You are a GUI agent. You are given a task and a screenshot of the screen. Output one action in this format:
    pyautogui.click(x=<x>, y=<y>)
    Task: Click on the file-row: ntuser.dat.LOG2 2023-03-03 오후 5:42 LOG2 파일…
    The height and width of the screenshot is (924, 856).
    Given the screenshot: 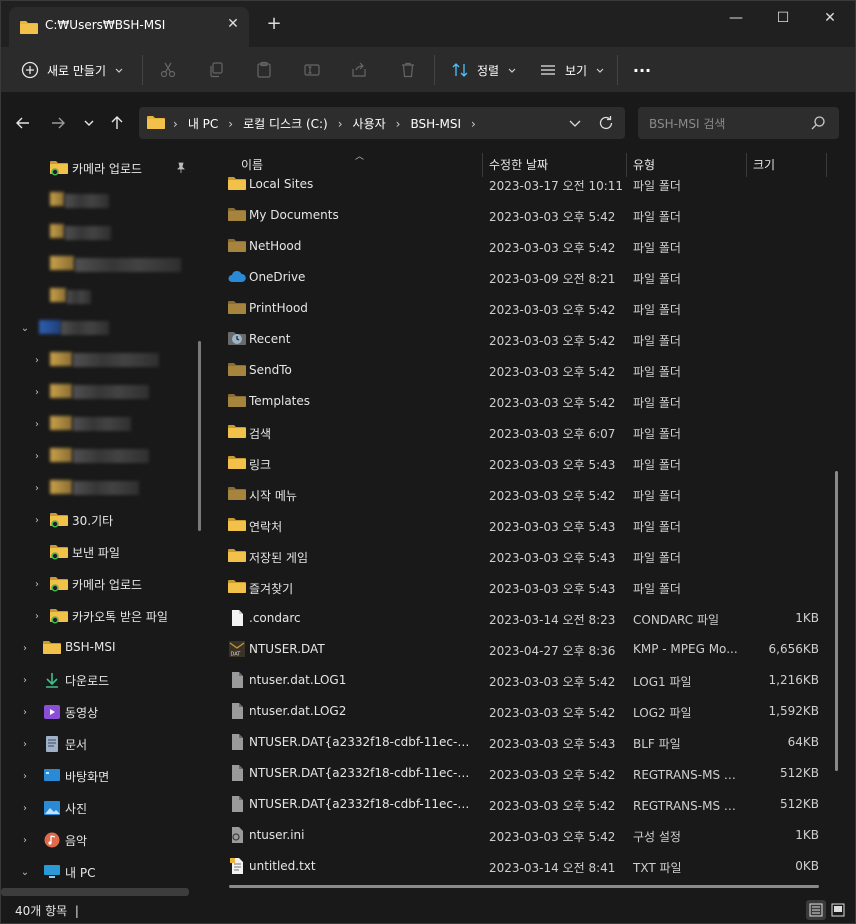 What is the action you would take?
    pyautogui.click(x=517, y=711)
    